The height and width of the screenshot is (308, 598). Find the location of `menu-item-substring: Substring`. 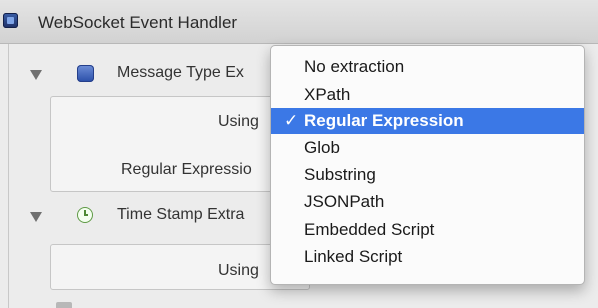

menu-item-substring: Substring is located at coordinates (427, 175).